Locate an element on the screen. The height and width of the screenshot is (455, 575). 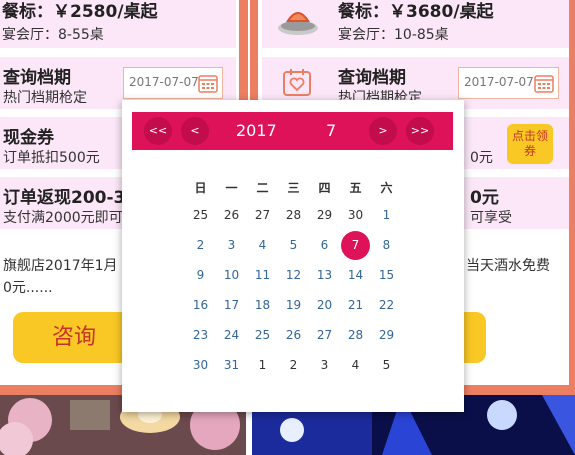
cashback-title: 订单返现200-3 is located at coordinates (64, 198).